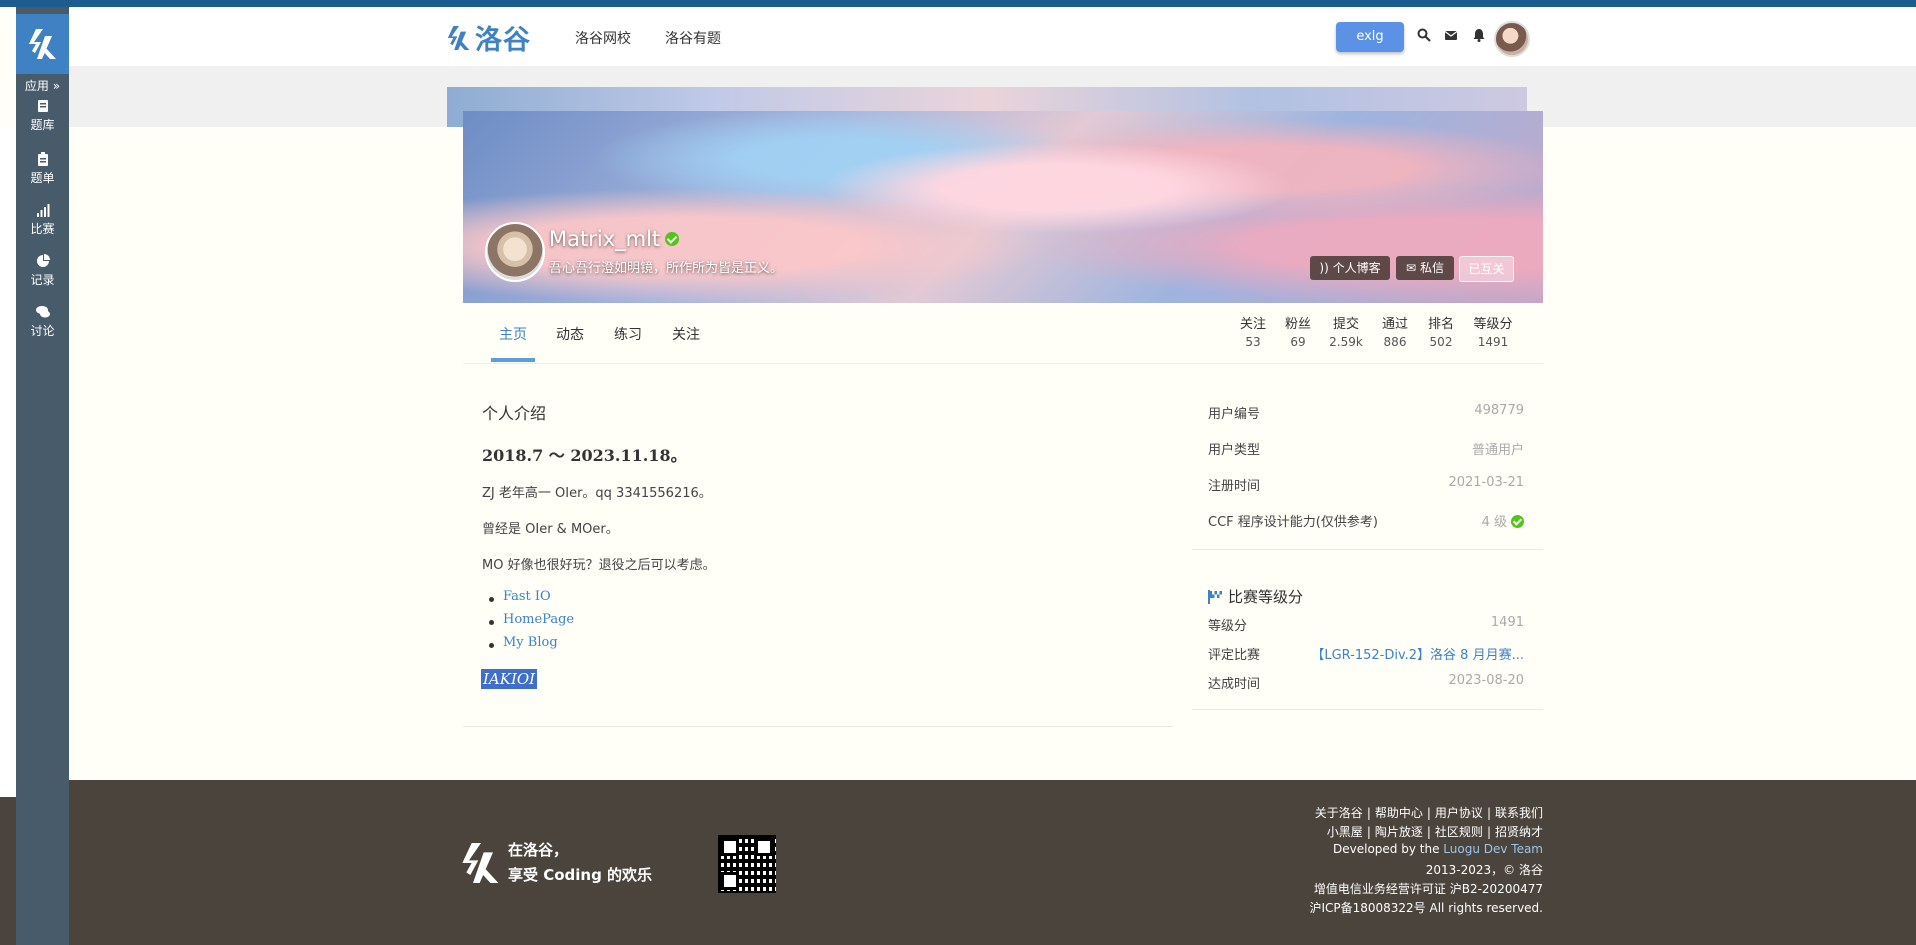  I want to click on footer-link-ostracism: 陶片放逐, so click(1399, 832).